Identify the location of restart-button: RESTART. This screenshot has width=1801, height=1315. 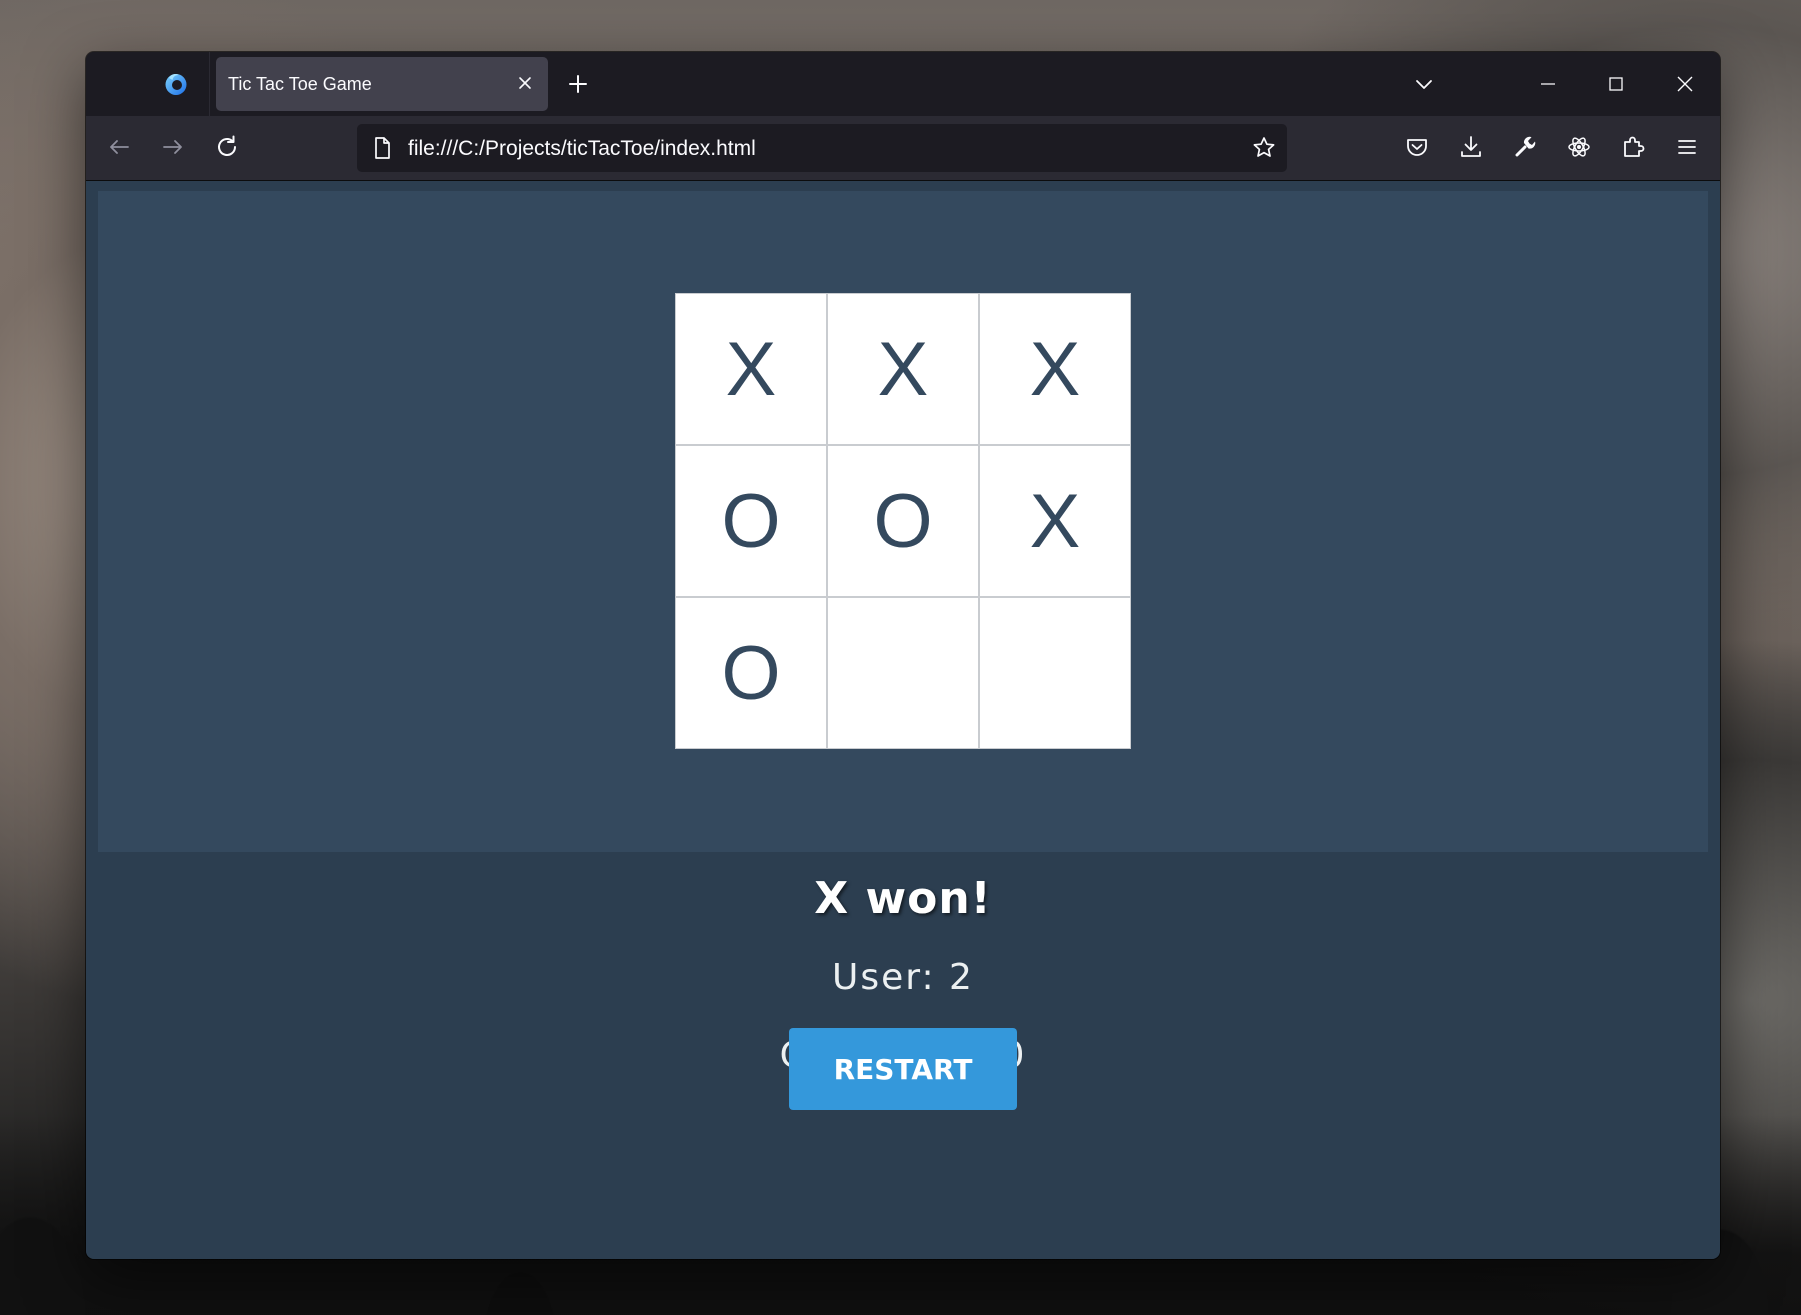
(903, 1069).